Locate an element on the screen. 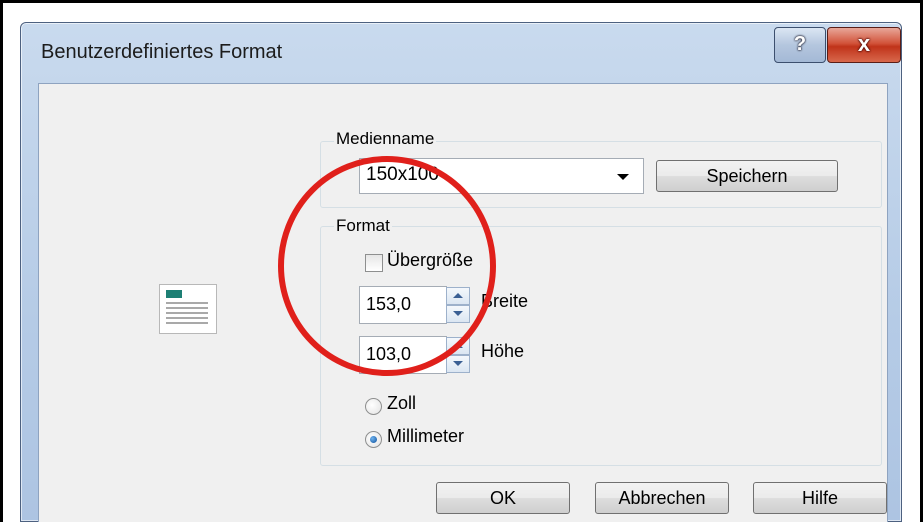 Image resolution: width=923 pixels, height=528 pixels. unit-millimeter-radio is located at coordinates (373, 439).